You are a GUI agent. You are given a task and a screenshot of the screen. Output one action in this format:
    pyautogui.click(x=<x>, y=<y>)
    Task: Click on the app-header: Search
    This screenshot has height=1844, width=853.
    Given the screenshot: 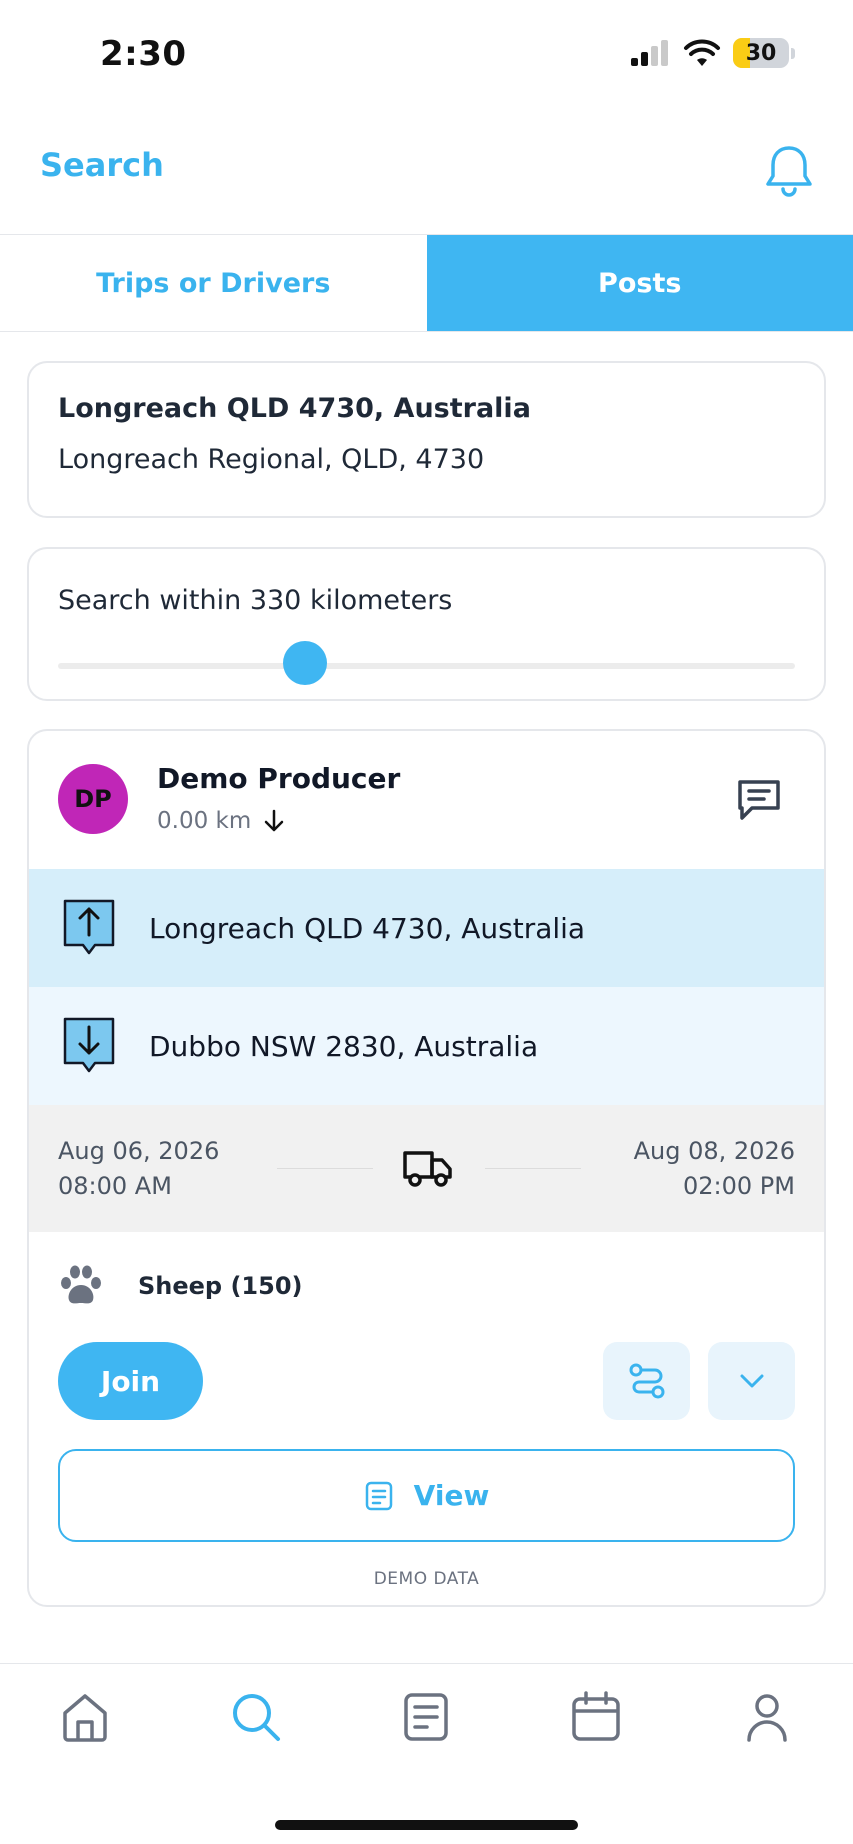 What is the action you would take?
    pyautogui.click(x=426, y=172)
    